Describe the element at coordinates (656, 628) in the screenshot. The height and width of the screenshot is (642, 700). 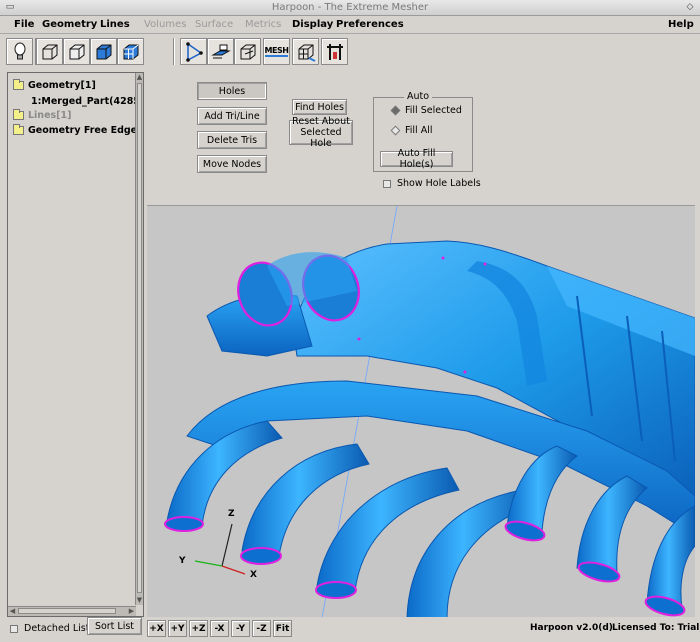
I see `license-text: Licensed To: Trial` at that location.